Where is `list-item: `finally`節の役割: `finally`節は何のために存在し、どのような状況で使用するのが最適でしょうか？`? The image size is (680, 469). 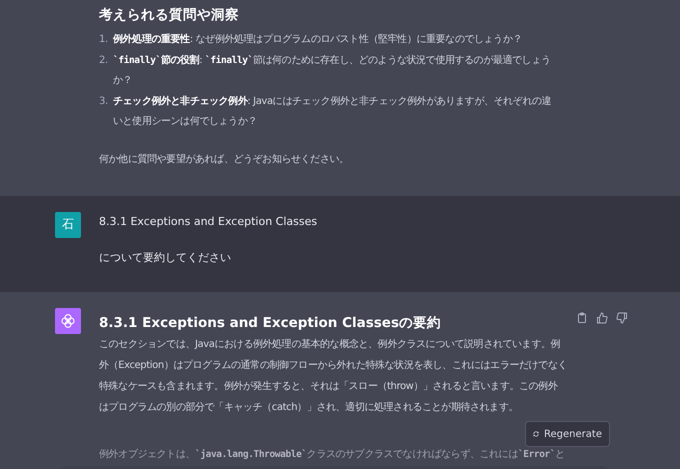
list-item: `finally`節の役割: `finally`節は何のために存在し、どのような状況で使用するのが最適でしょうか？ is located at coordinates (332, 71).